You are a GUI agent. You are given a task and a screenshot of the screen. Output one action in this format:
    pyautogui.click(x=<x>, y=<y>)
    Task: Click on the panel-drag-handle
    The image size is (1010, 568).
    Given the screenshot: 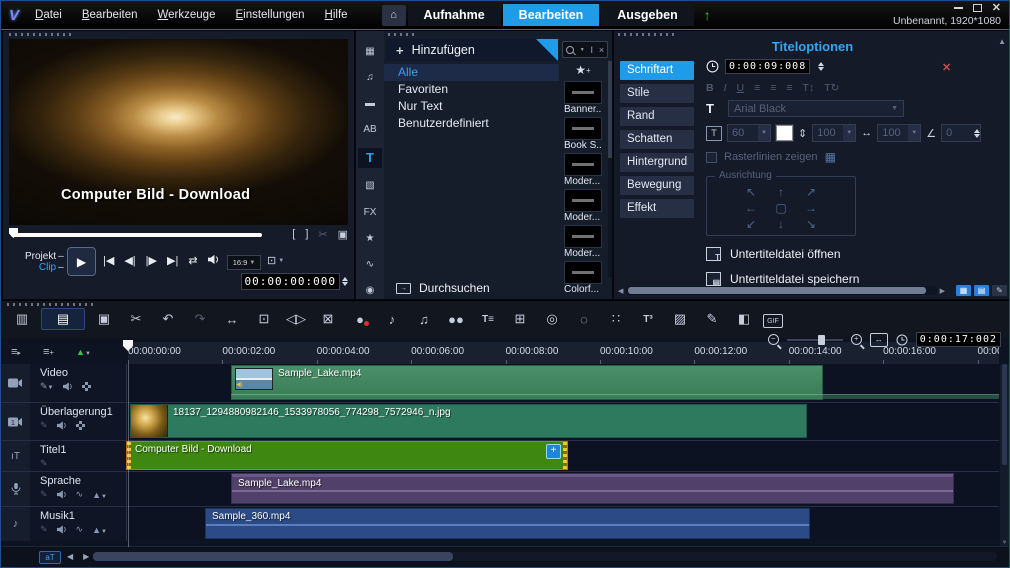 What is the action you would take?
    pyautogui.click(x=648, y=34)
    